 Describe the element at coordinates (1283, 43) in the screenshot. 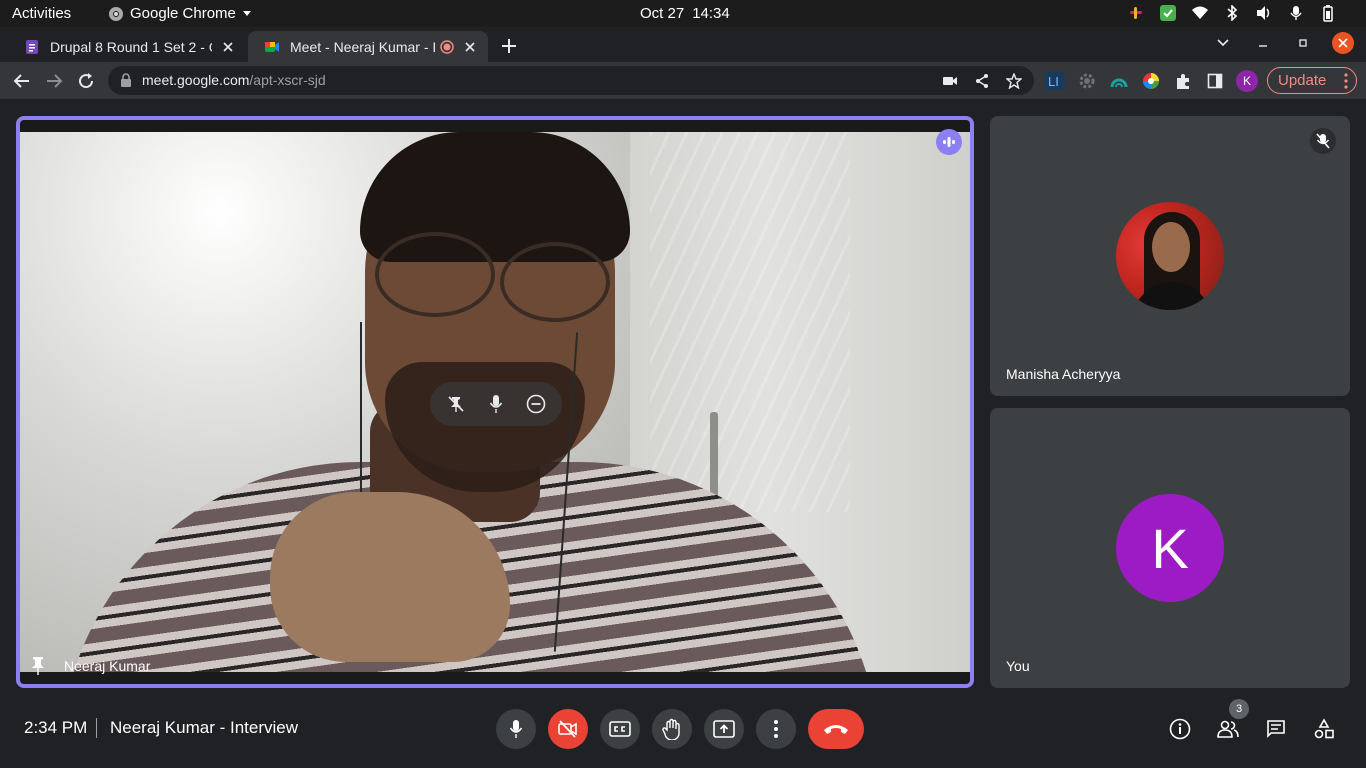

I see `window-controls` at that location.